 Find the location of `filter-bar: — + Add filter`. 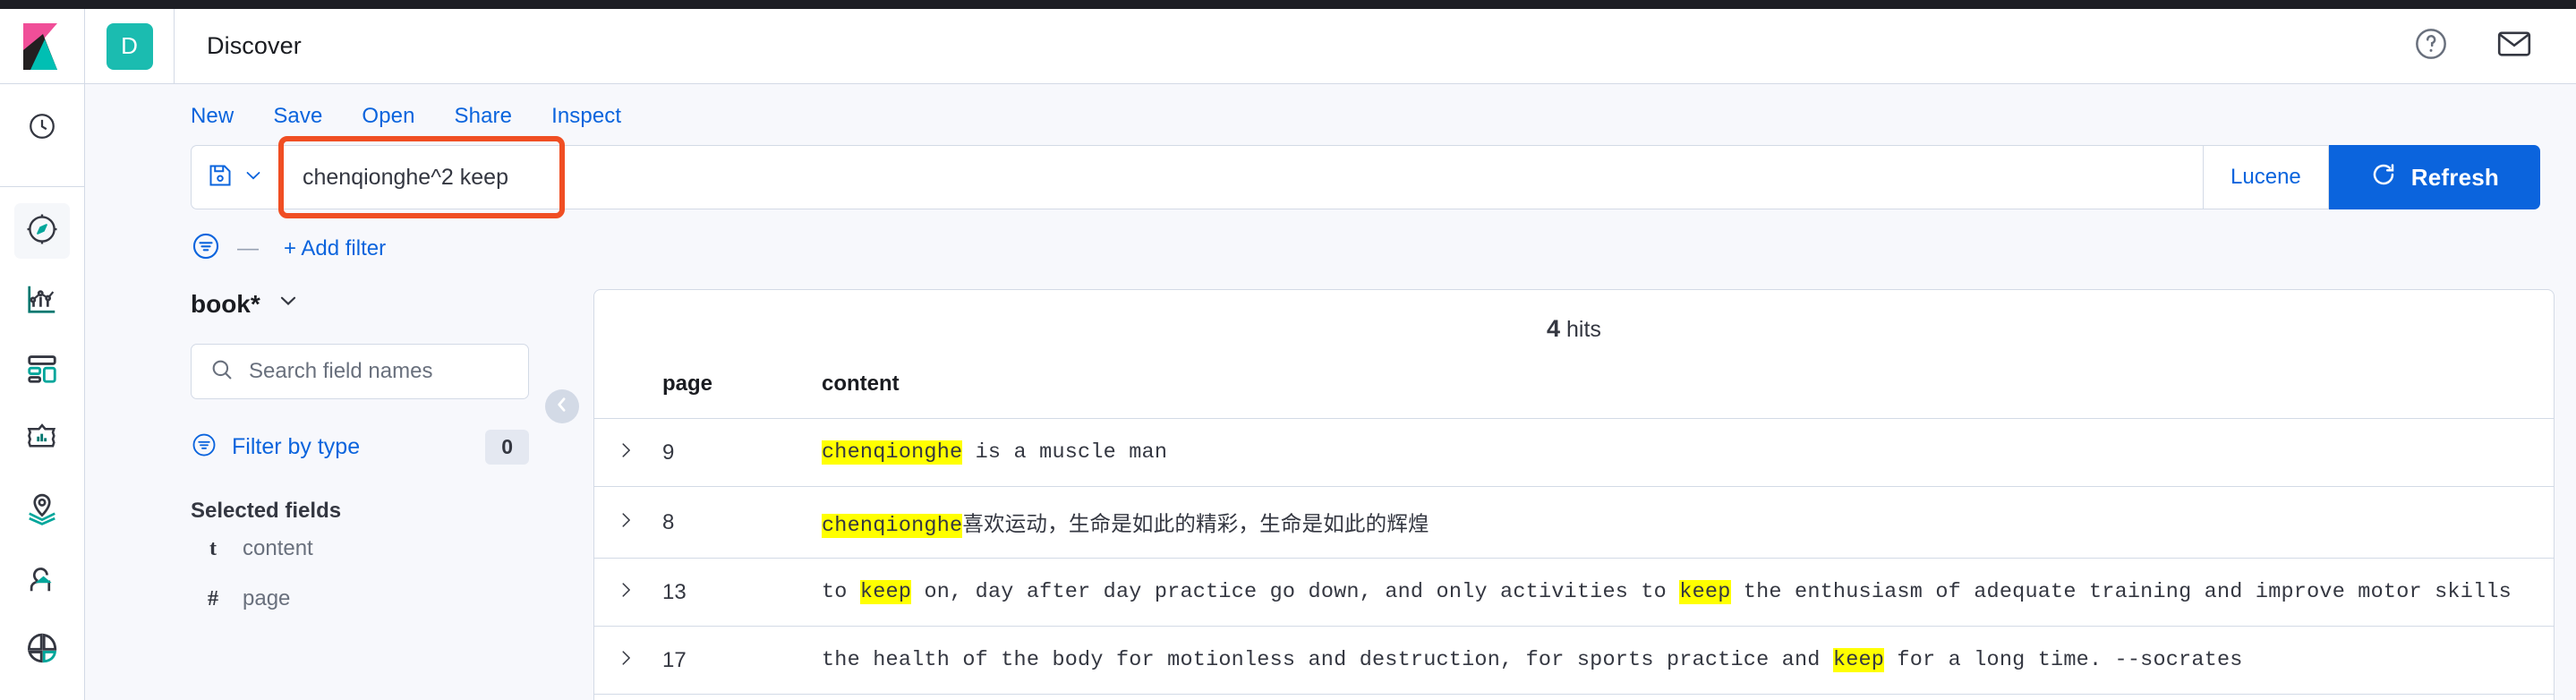

filter-bar: — + Add filter is located at coordinates (1330, 249).